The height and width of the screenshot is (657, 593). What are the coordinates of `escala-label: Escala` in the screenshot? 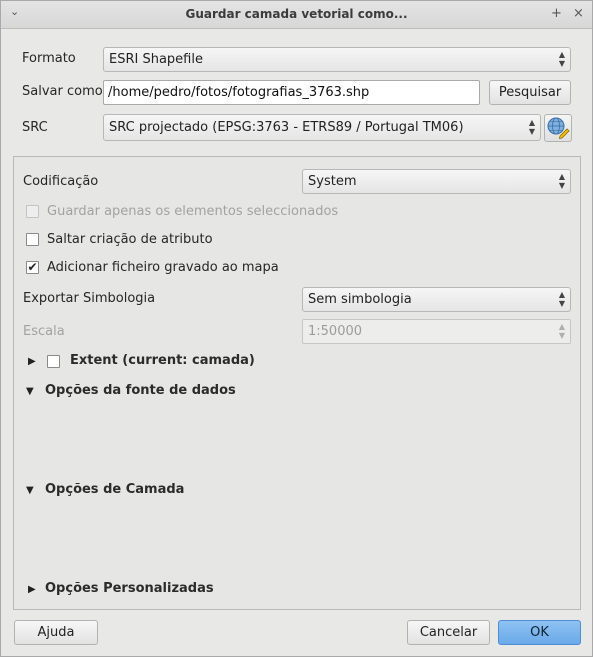 It's located at (44, 331).